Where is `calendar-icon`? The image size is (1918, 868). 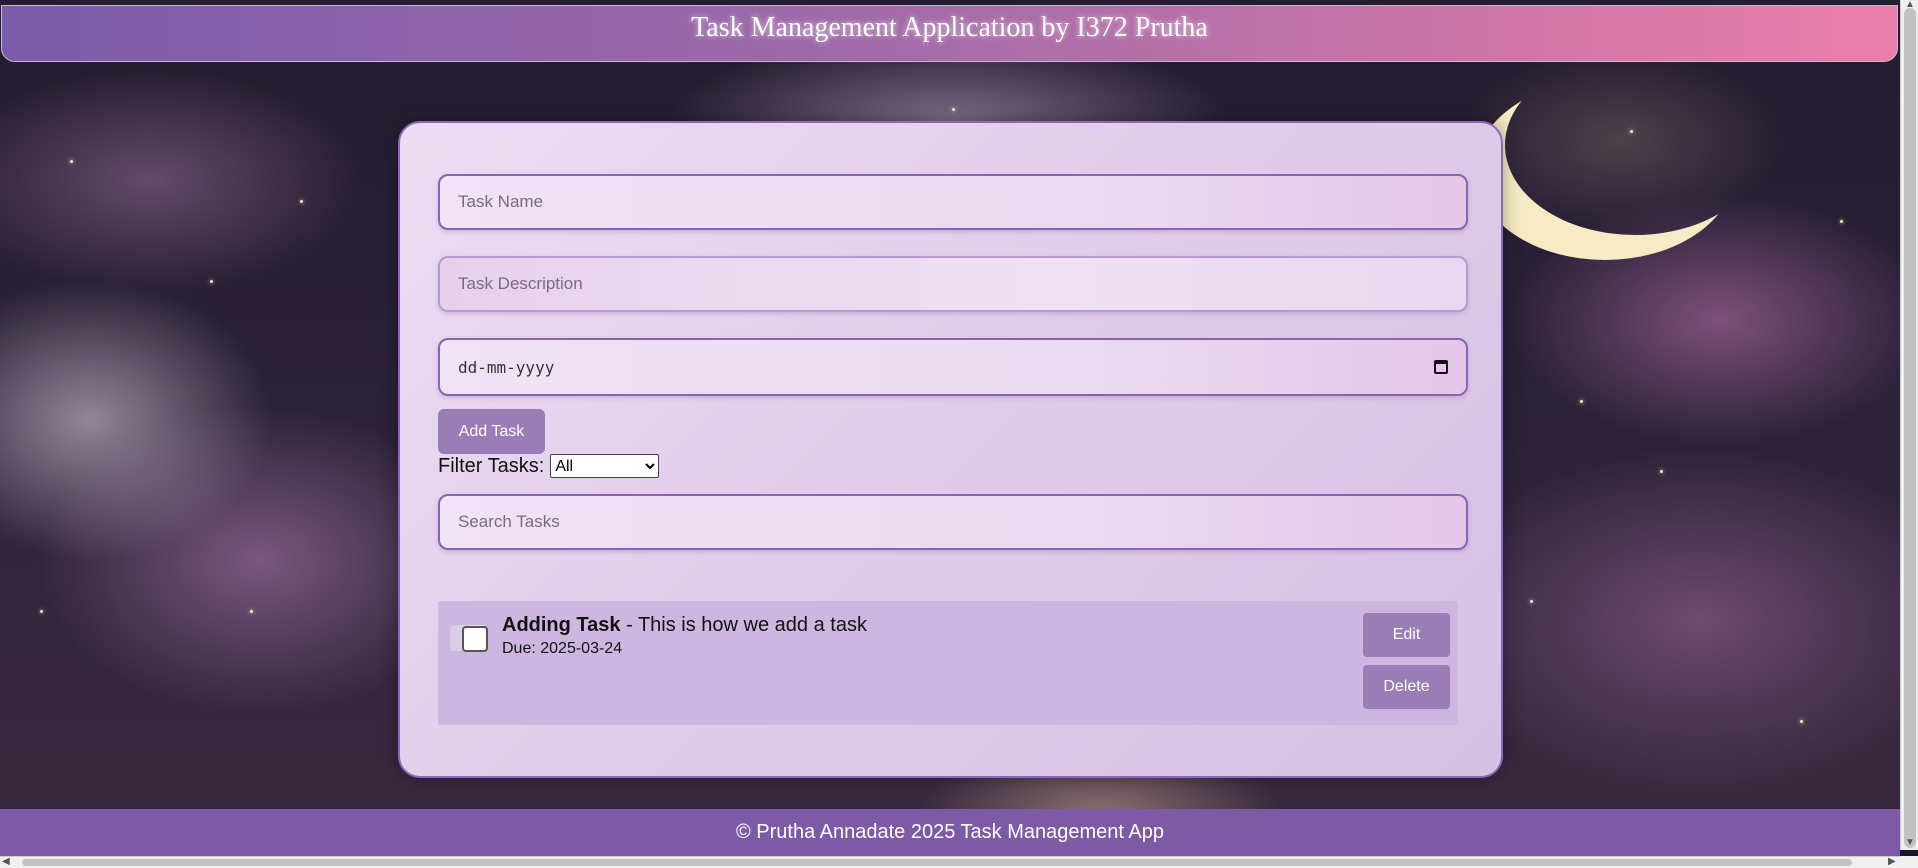 calendar-icon is located at coordinates (1441, 367).